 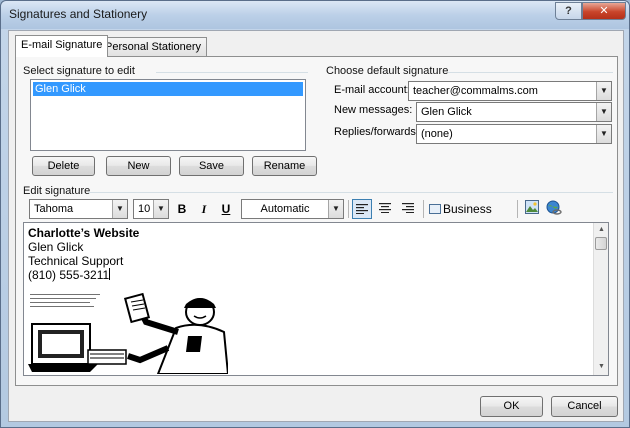 What do you see at coordinates (63, 166) in the screenshot?
I see `delete-button: Delete` at bounding box center [63, 166].